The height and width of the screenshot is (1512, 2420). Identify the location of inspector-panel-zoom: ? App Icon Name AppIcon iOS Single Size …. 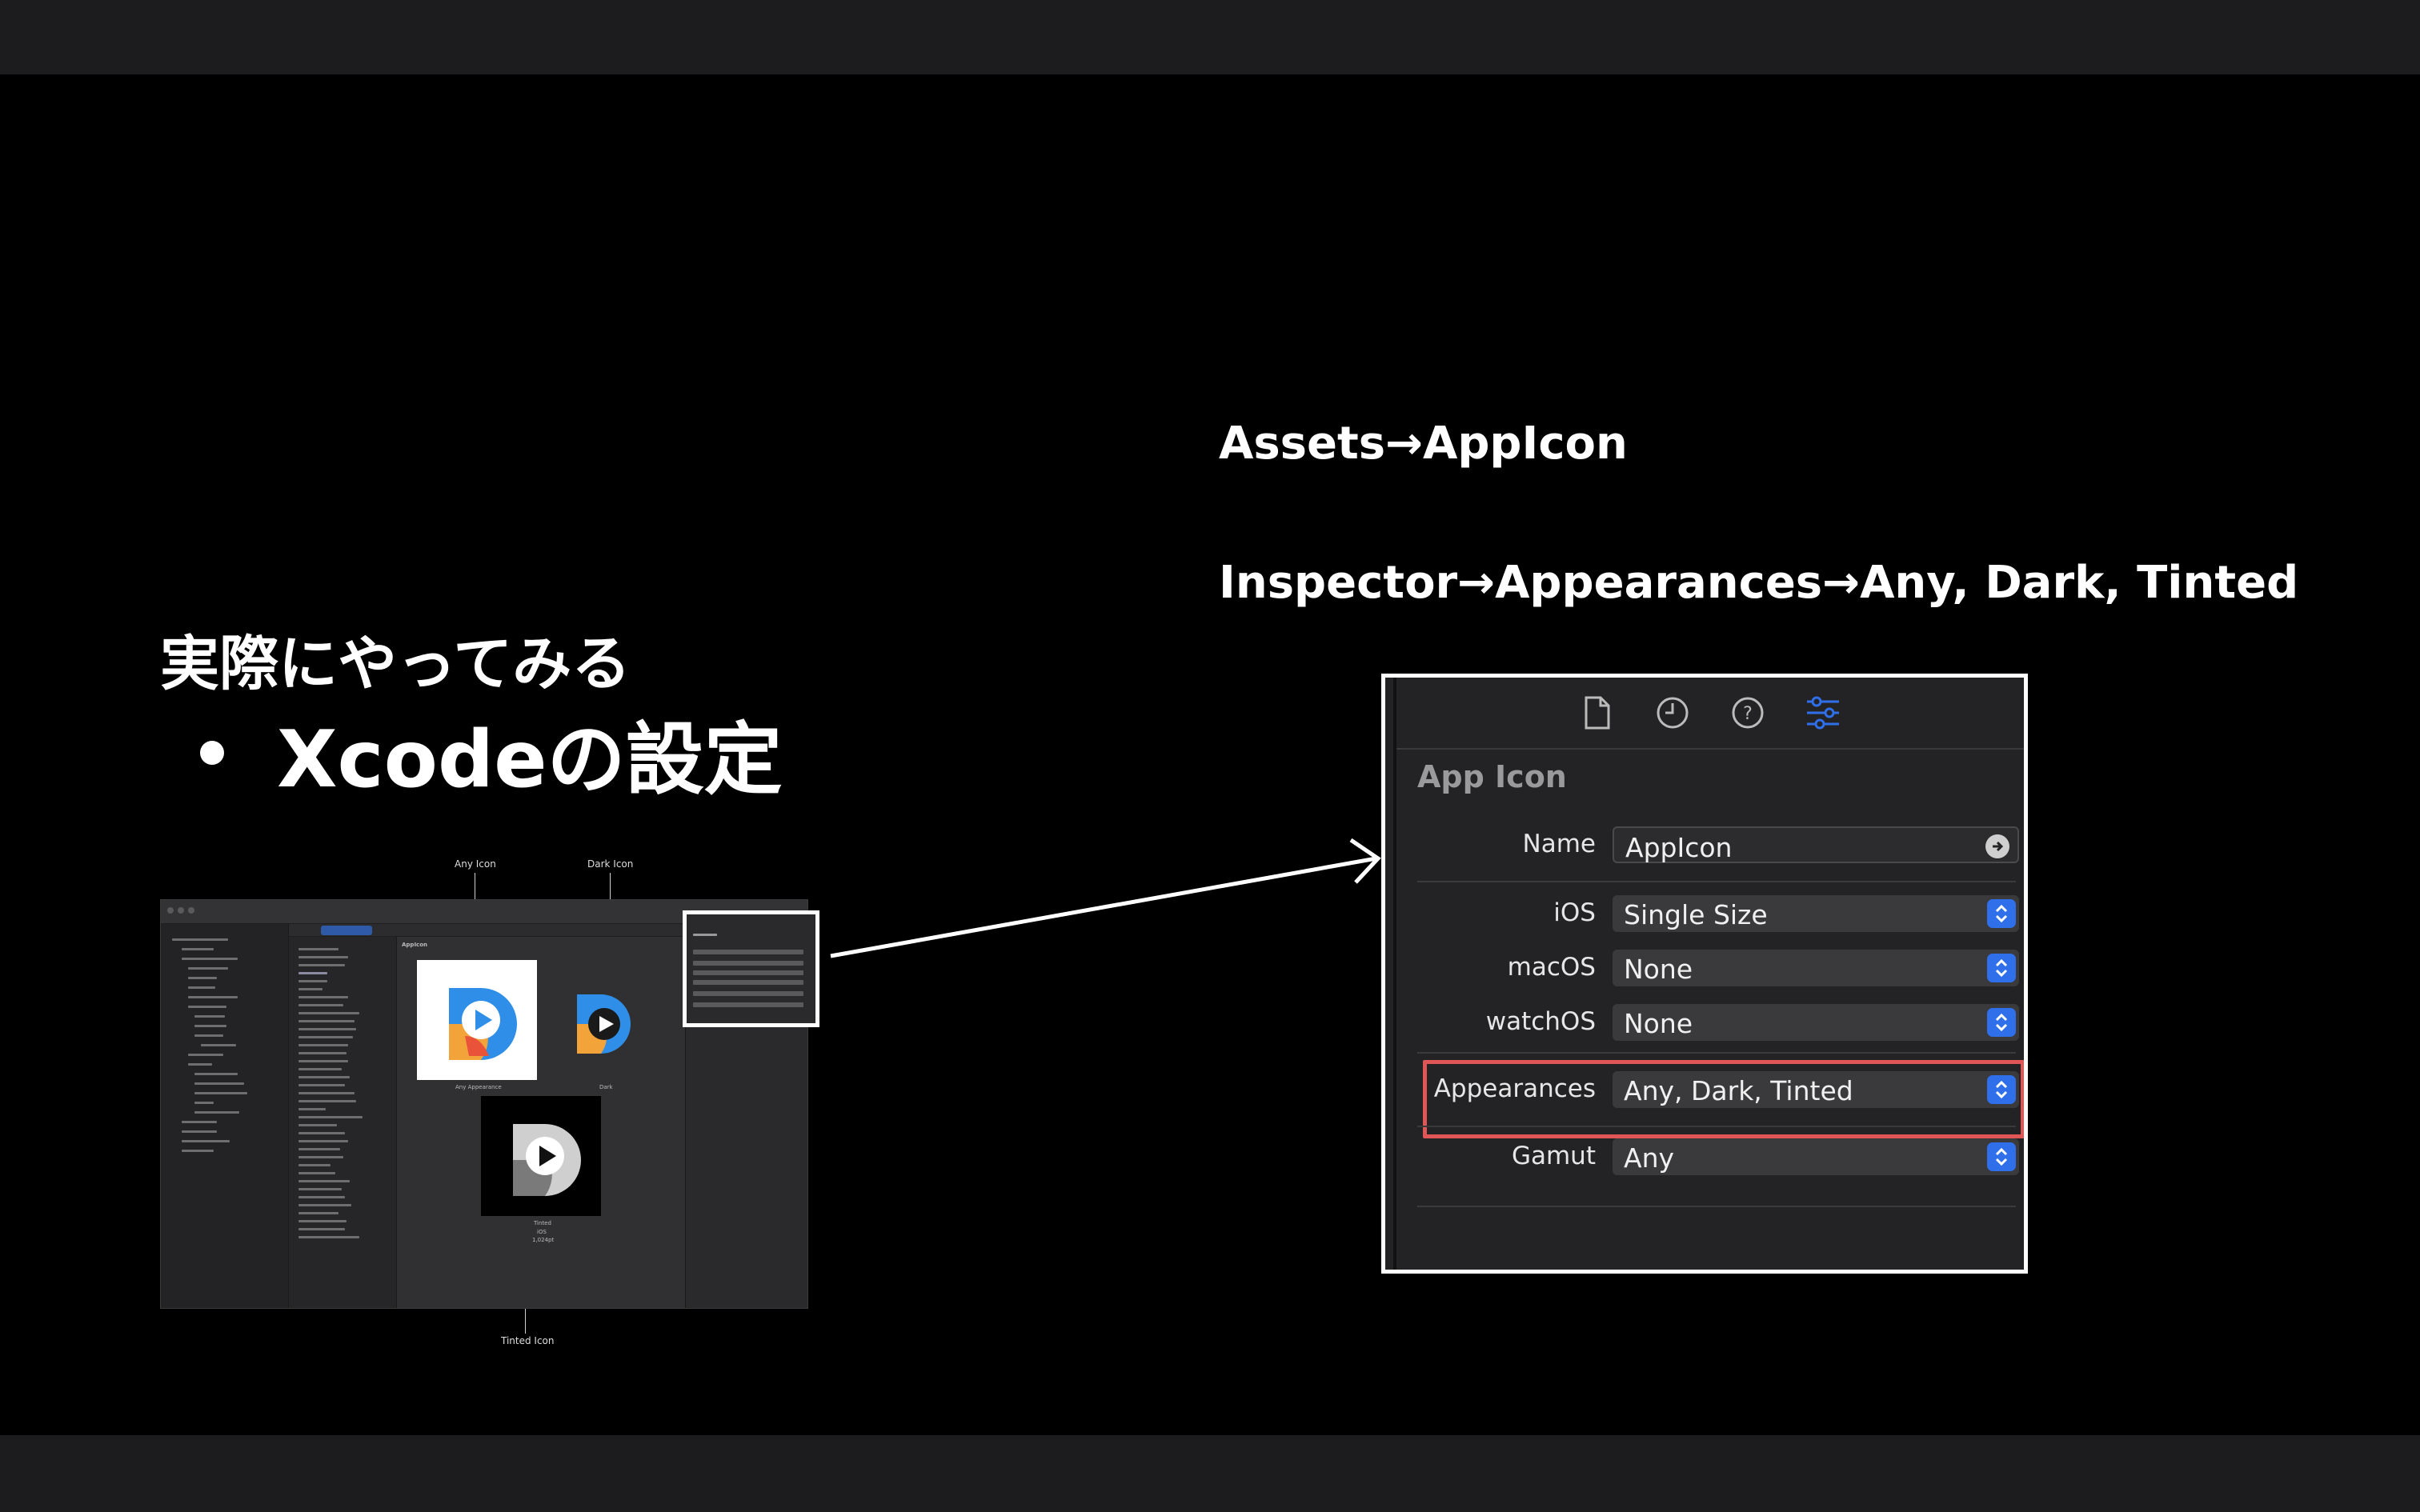
(1704, 974).